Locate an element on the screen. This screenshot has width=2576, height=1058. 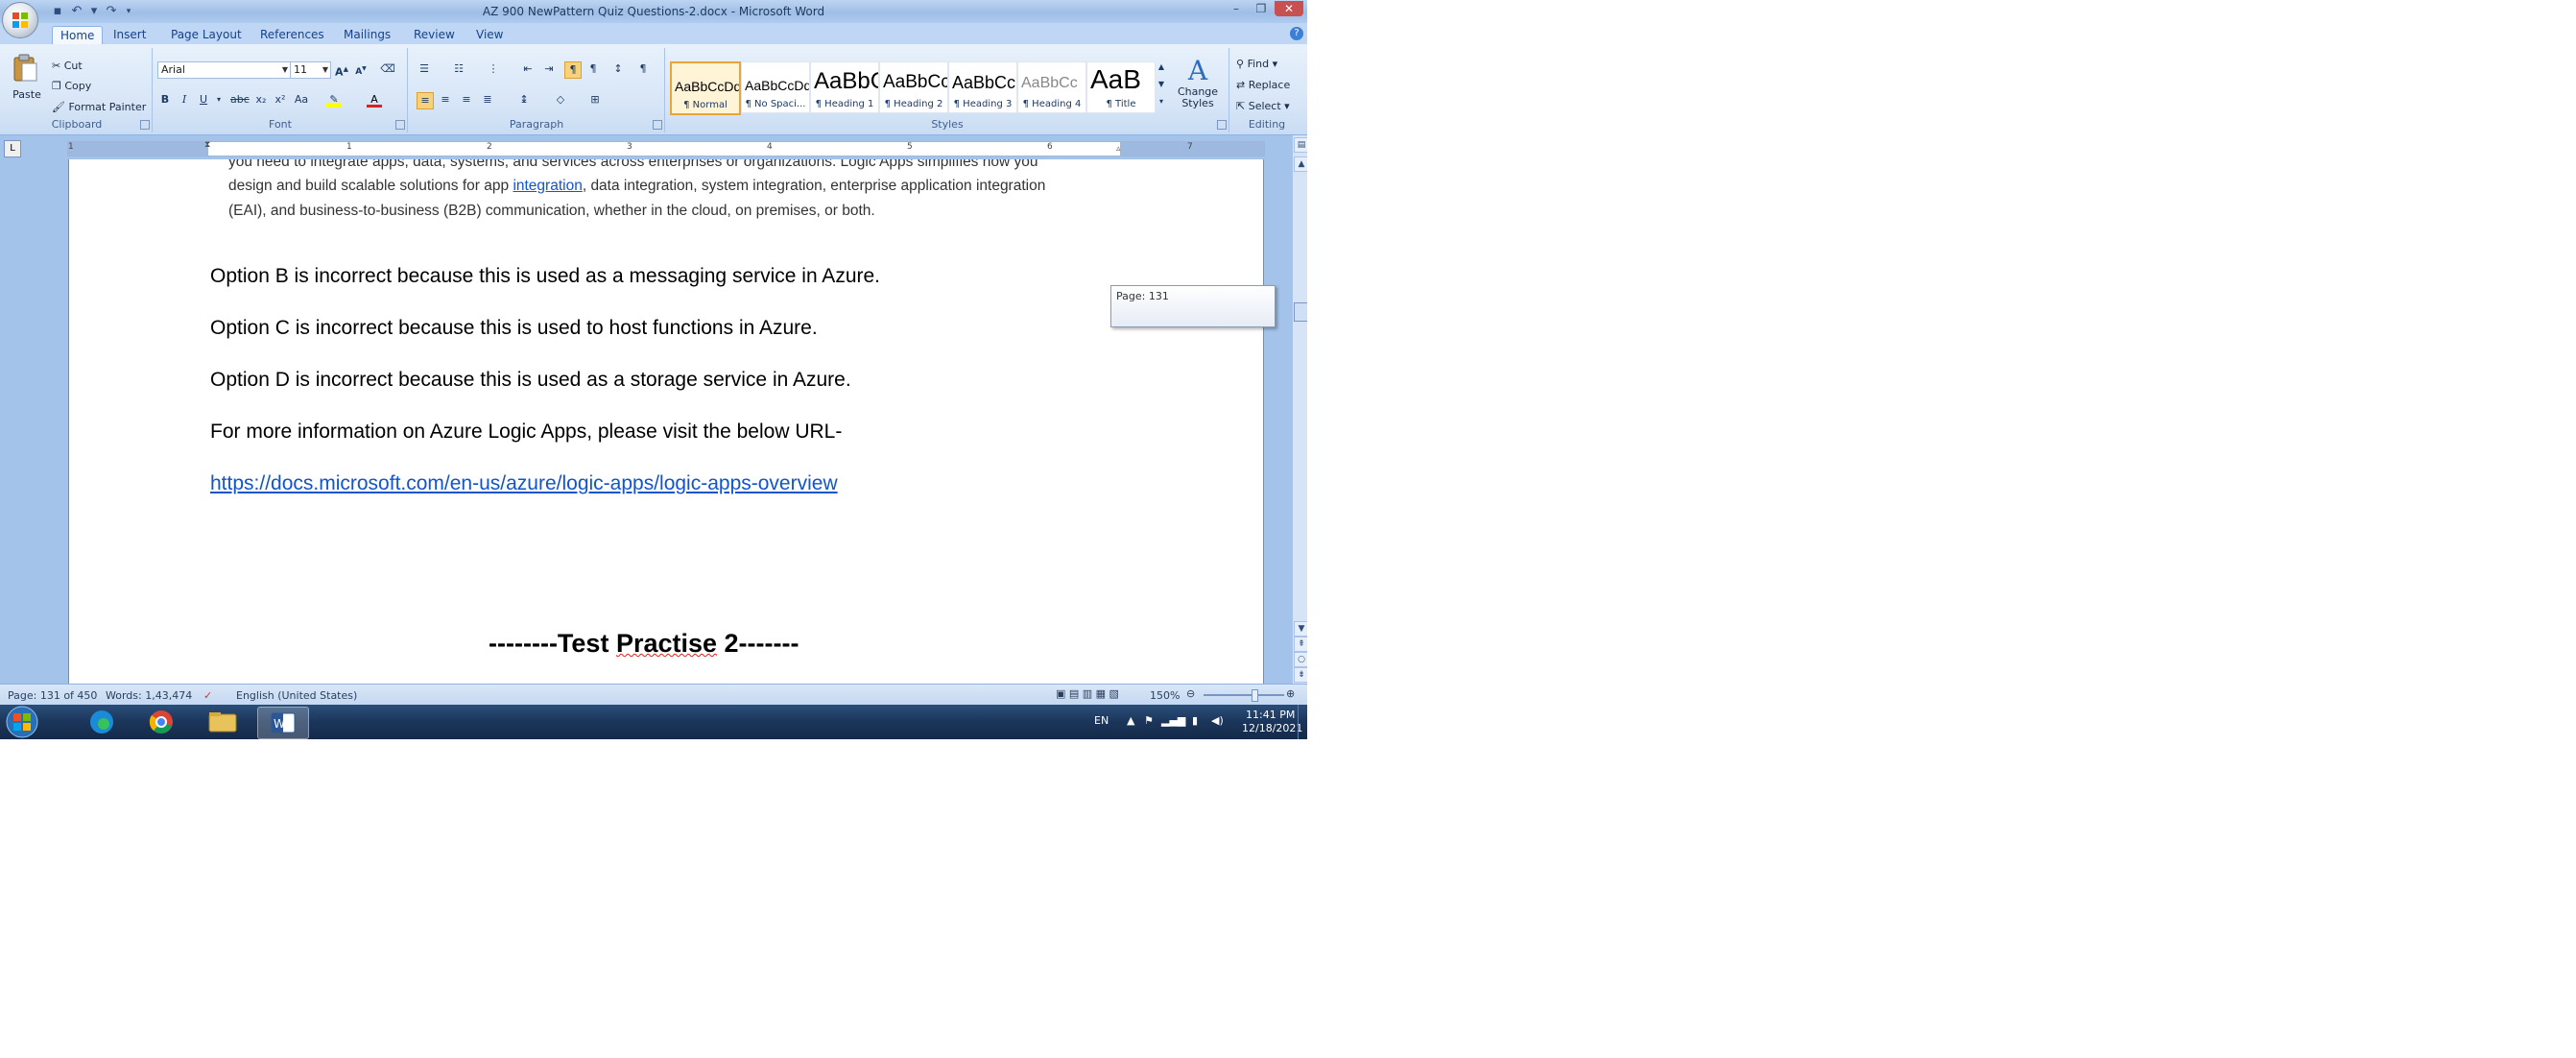
taskbar-word: W is located at coordinates (283, 723).